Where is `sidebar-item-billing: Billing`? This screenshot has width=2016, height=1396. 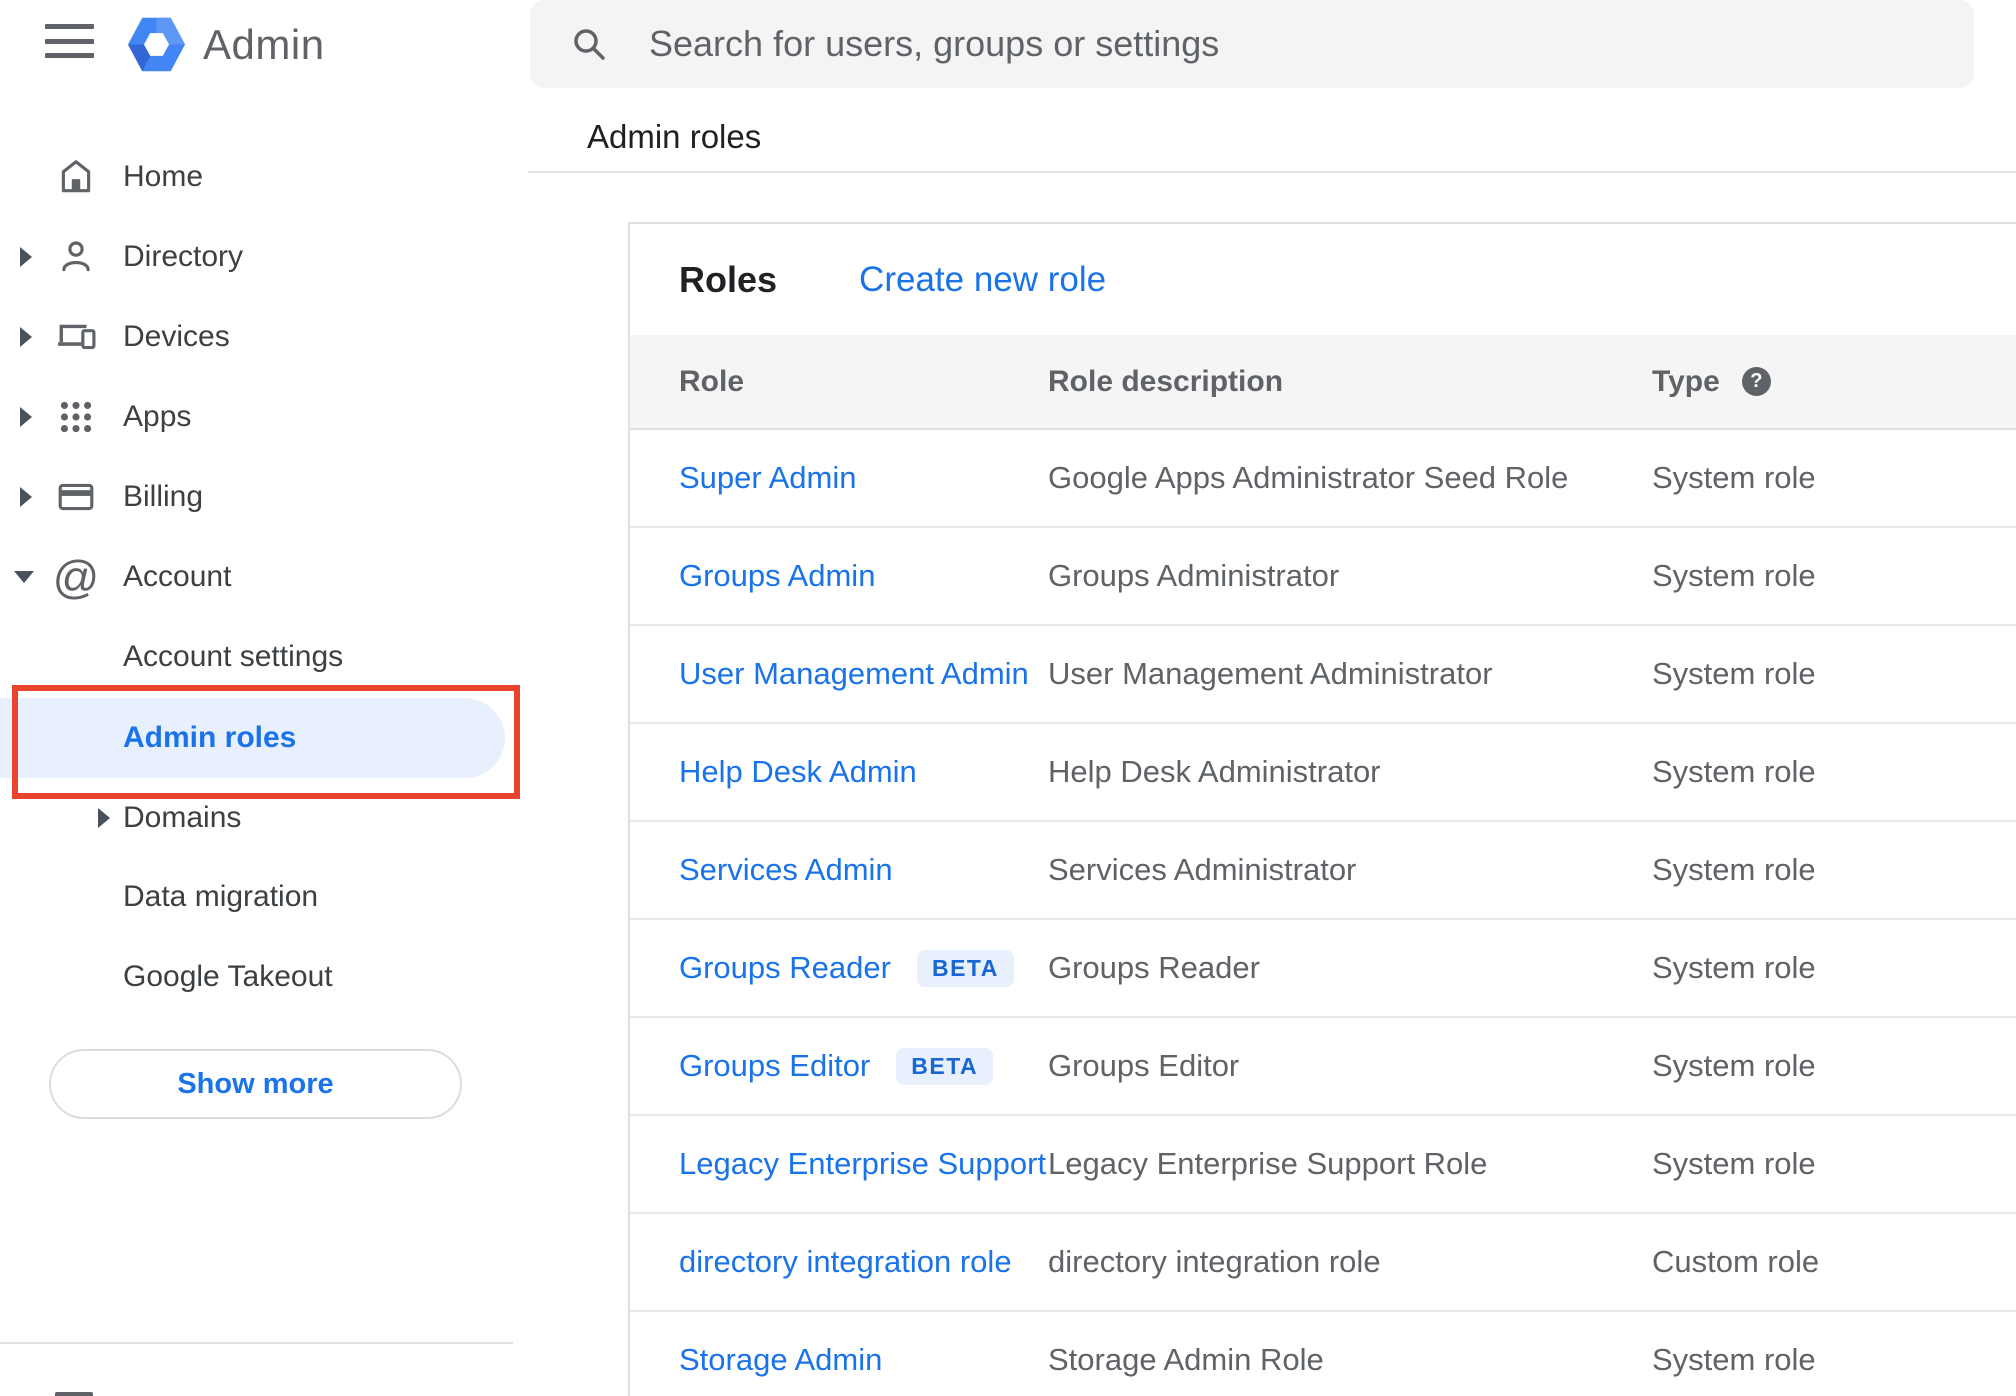 sidebar-item-billing: Billing is located at coordinates (265, 497).